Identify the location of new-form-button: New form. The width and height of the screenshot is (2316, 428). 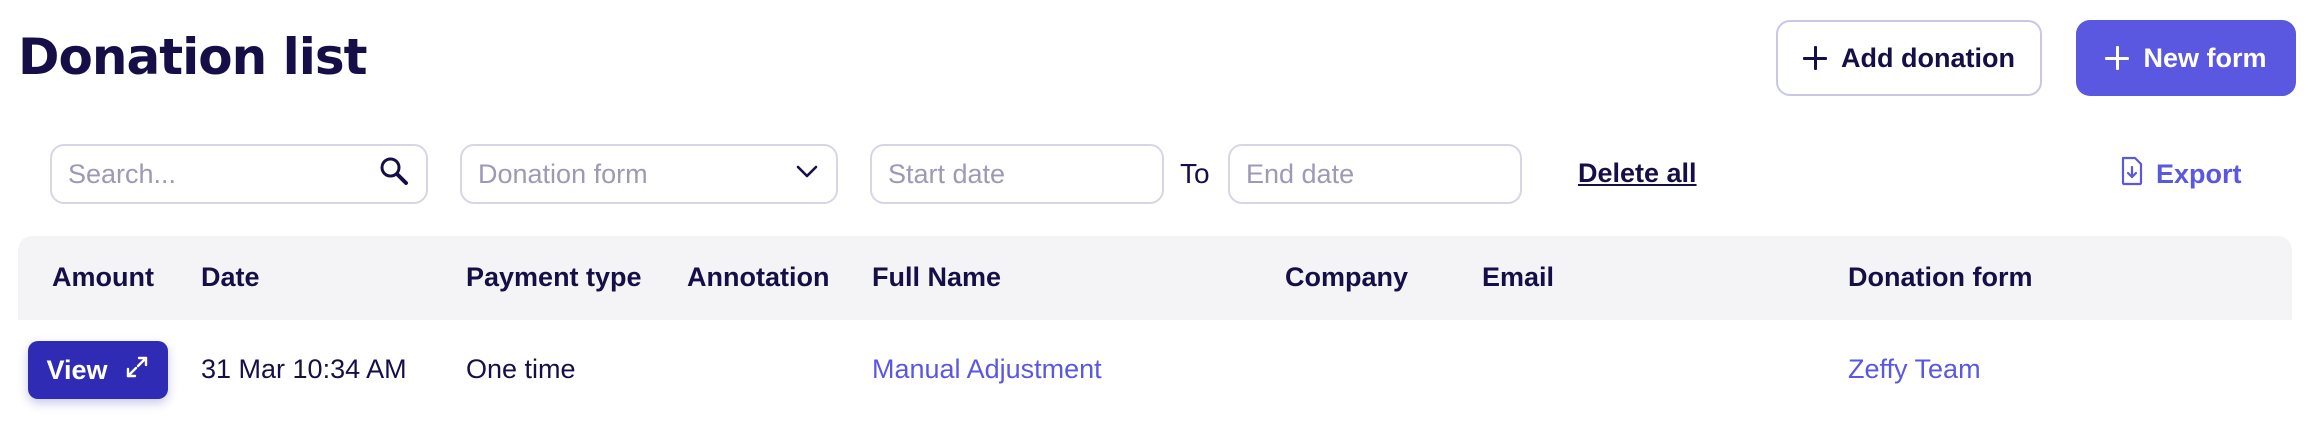
(2186, 58).